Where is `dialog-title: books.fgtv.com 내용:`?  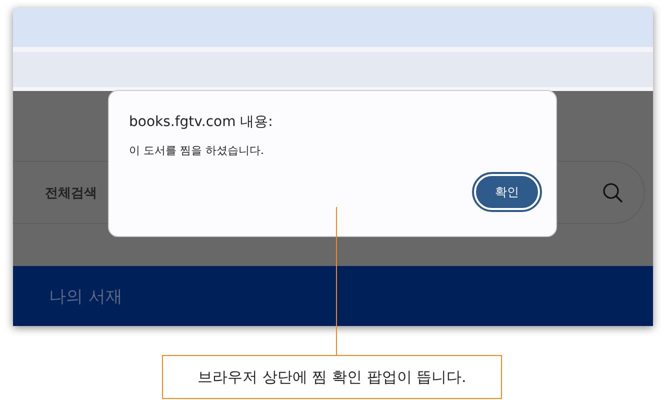 dialog-title: books.fgtv.com 내용: is located at coordinates (201, 122).